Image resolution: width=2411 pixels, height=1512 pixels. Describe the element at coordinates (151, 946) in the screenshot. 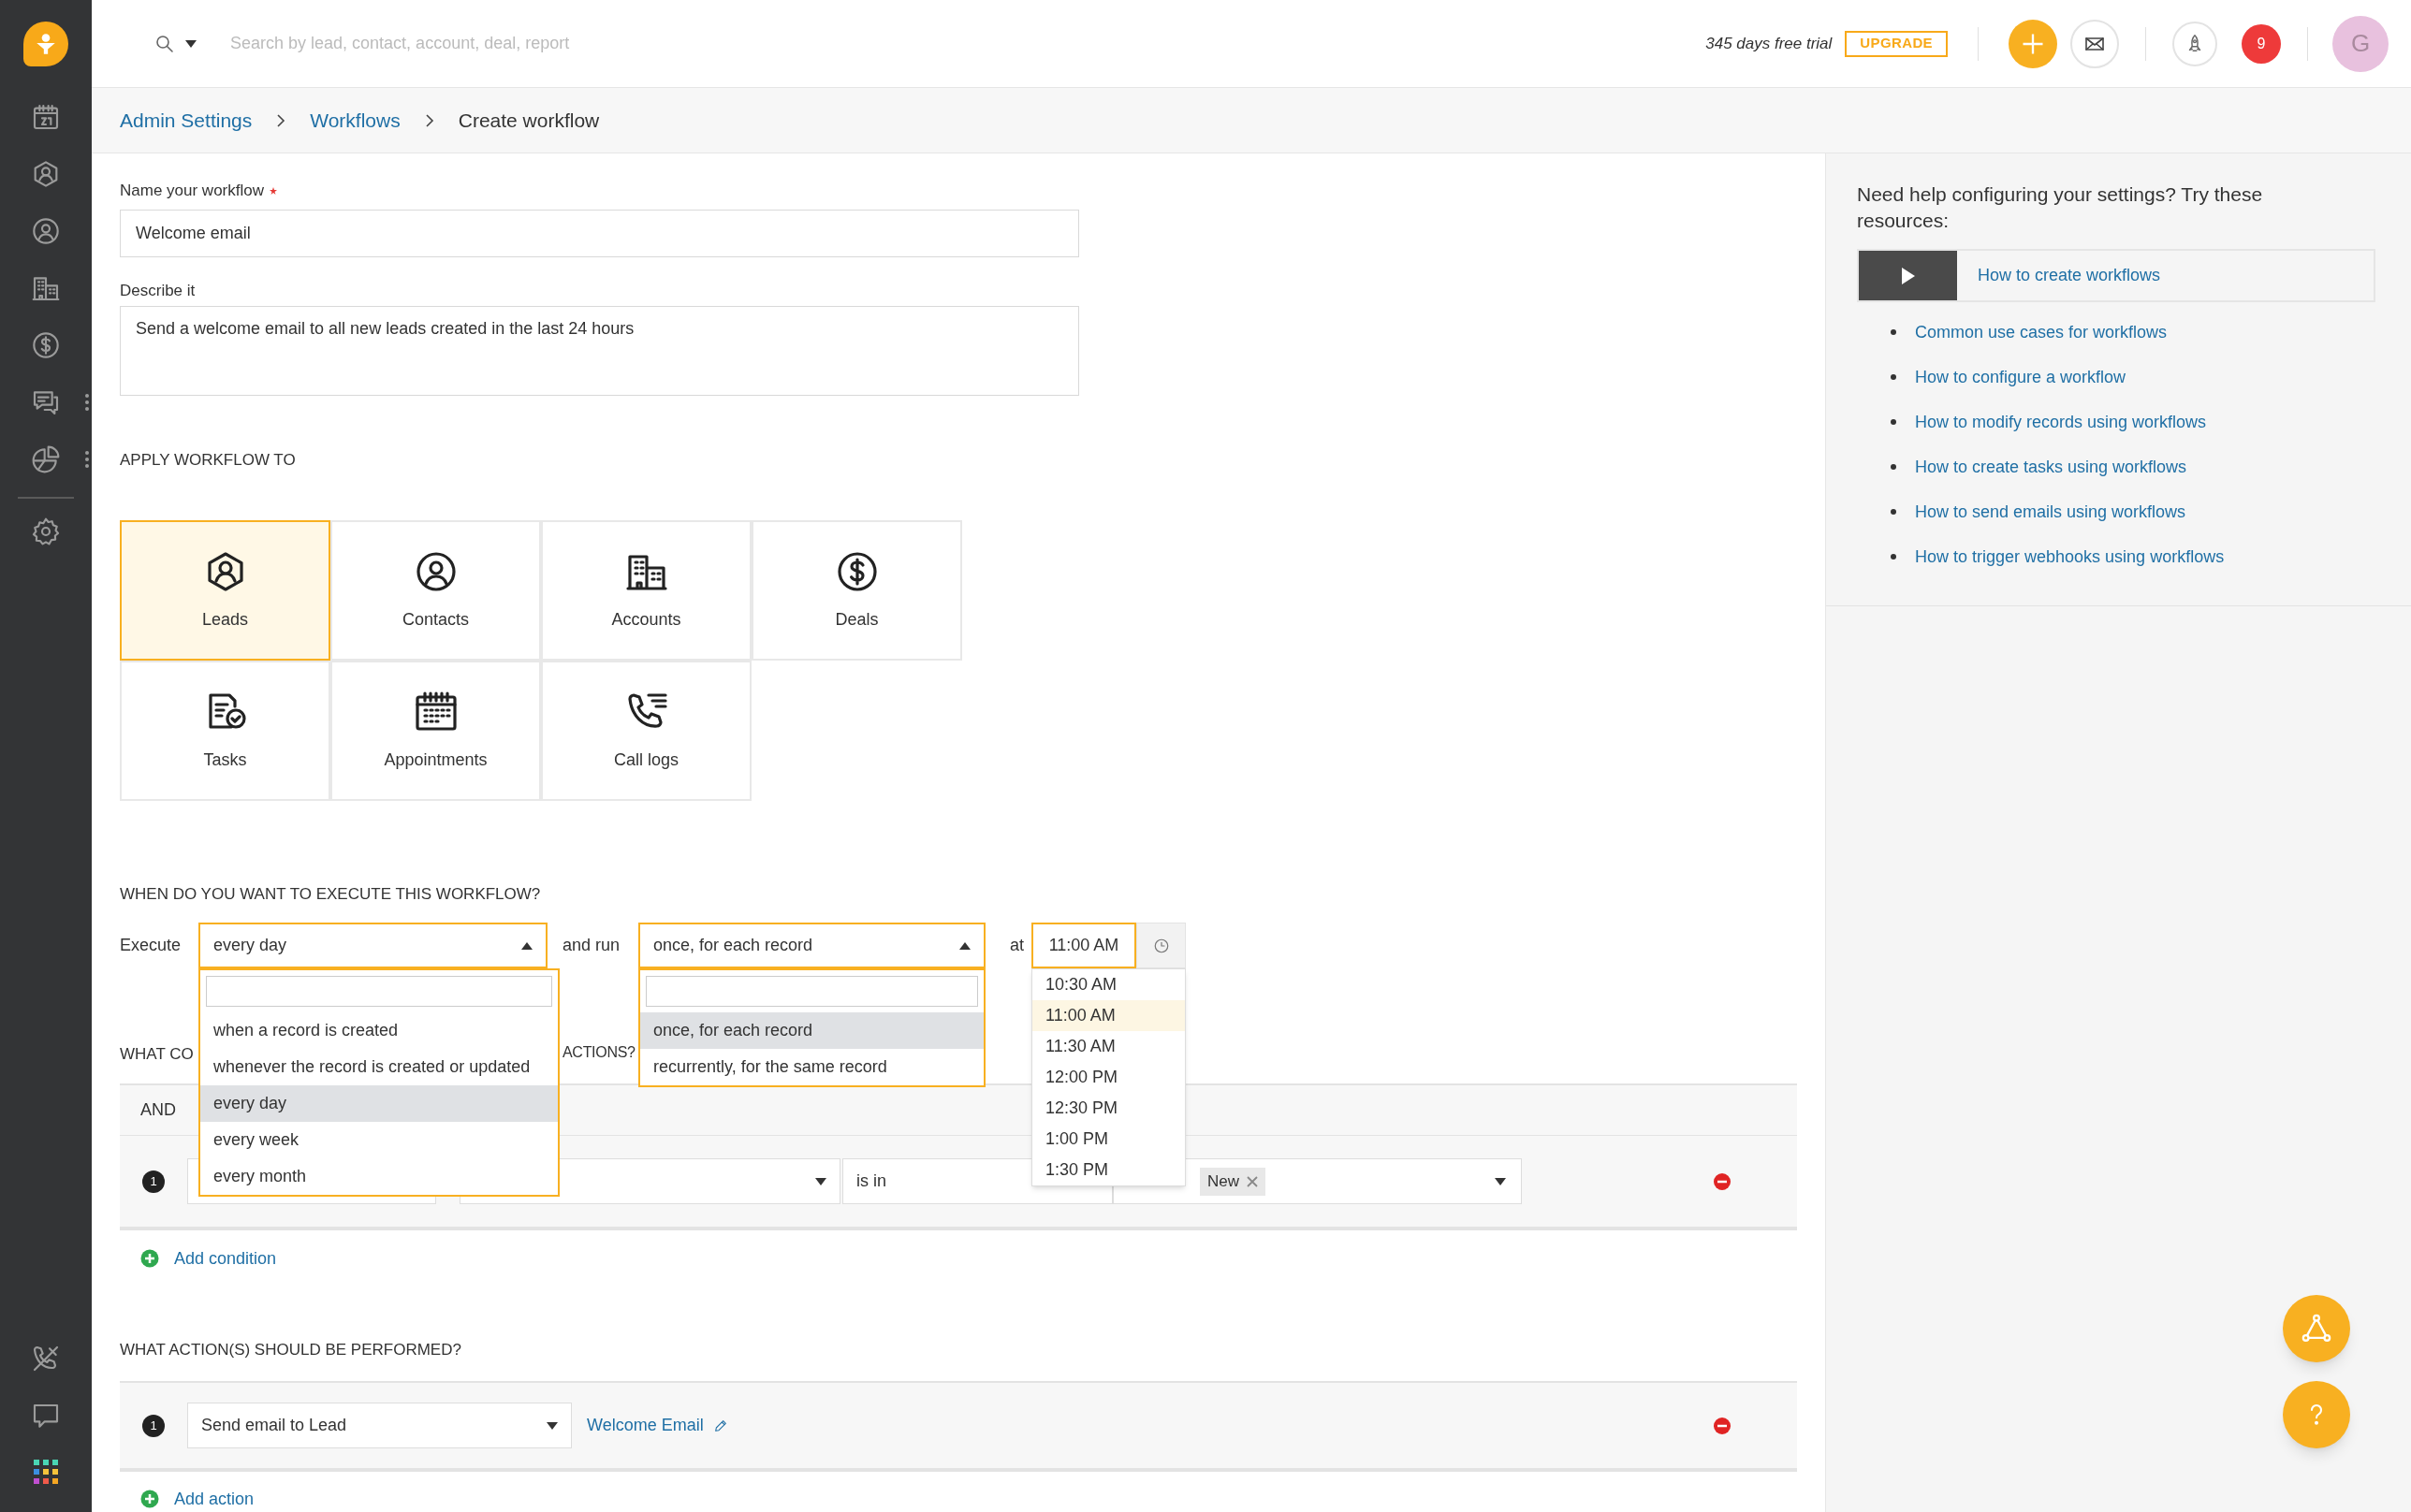

I see `execute-label: Execute` at that location.